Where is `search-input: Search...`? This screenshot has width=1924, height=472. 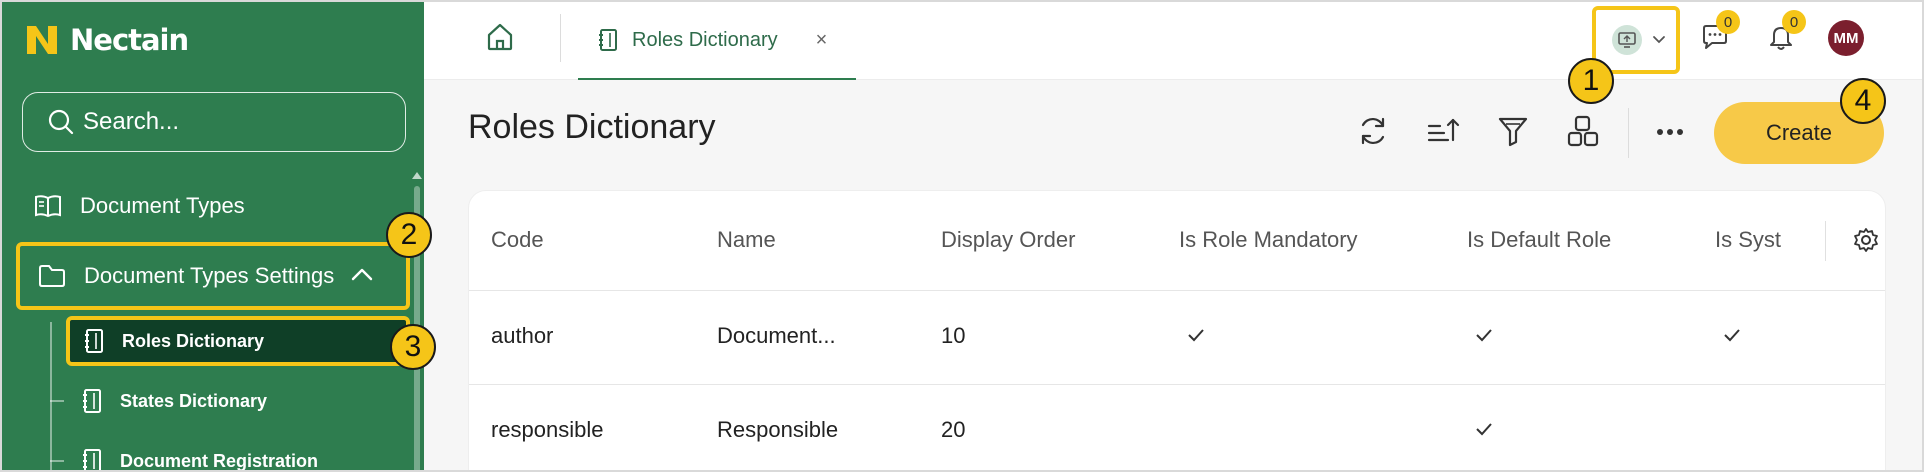
search-input: Search... is located at coordinates (214, 122).